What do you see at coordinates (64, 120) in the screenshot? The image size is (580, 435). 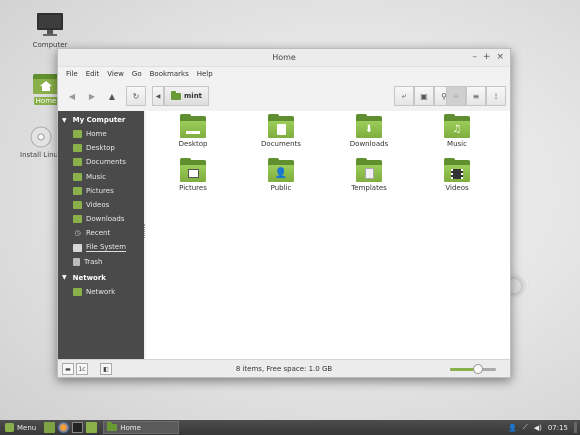 I see `triangle-down-icon: ▼` at bounding box center [64, 120].